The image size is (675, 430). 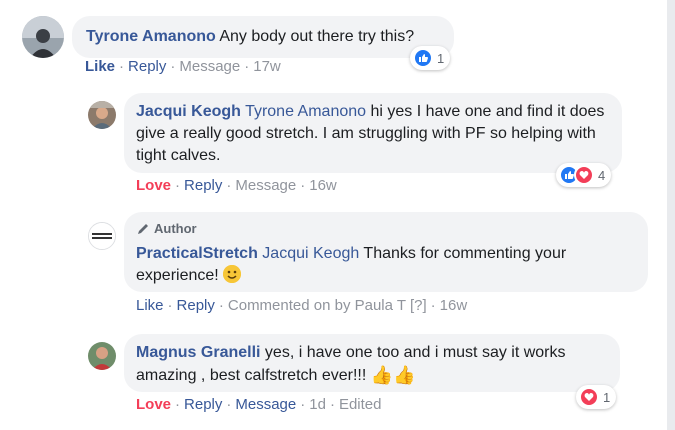 What do you see at coordinates (267, 66) in the screenshot?
I see `timestamp: 17w` at bounding box center [267, 66].